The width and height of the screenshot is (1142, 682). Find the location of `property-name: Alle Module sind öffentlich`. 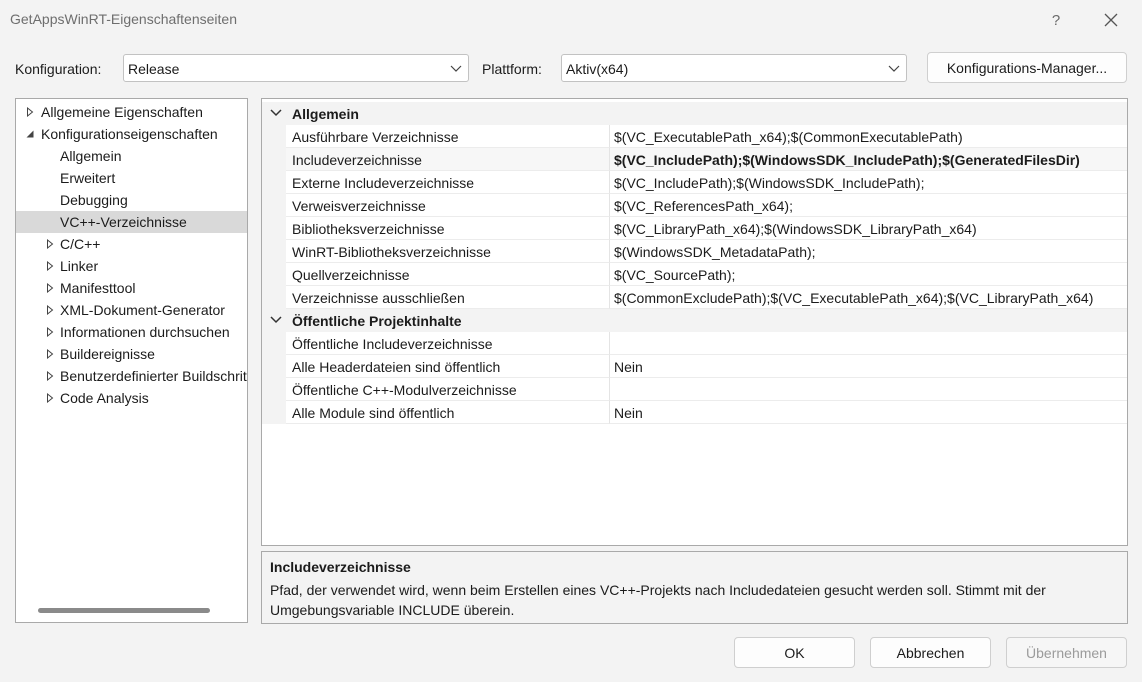

property-name: Alle Module sind öffentlich is located at coordinates (448, 412).